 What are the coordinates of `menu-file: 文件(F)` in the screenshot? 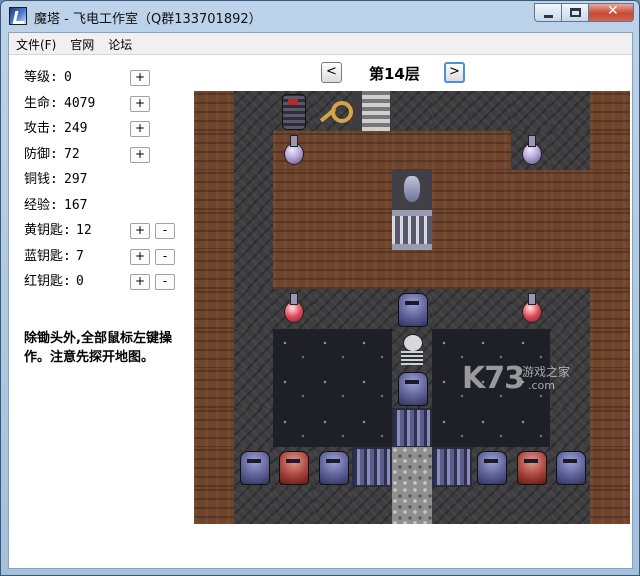 It's located at (36, 43).